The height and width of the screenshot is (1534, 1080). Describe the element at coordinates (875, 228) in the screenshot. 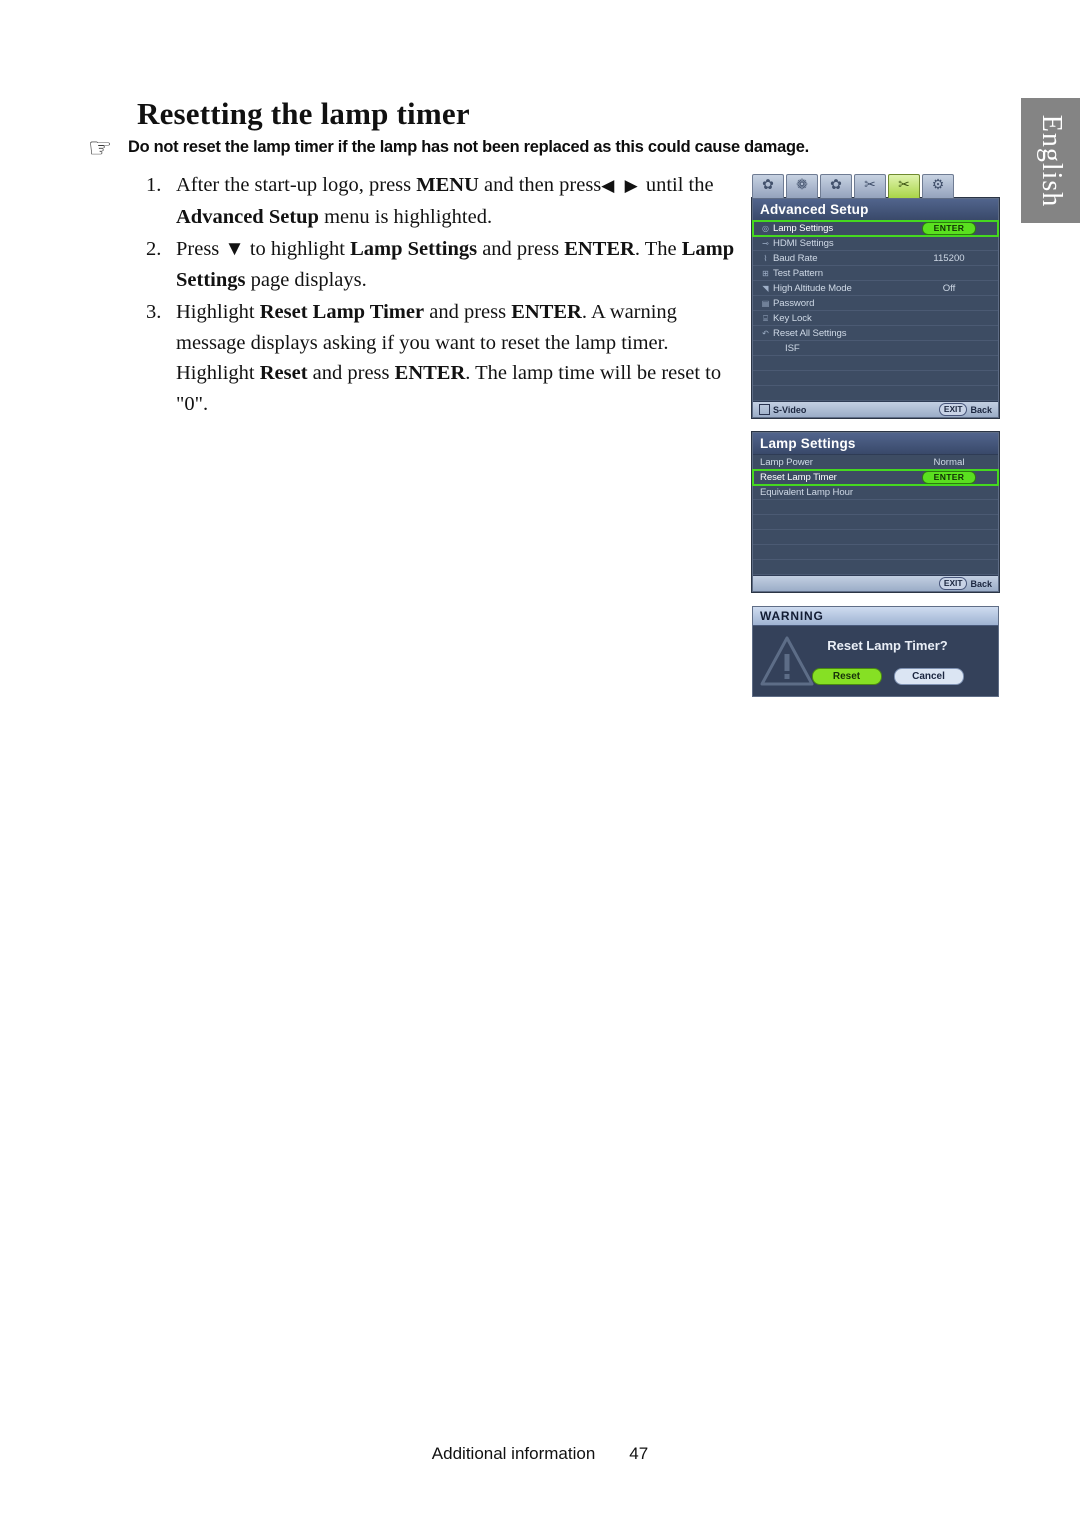

I see `osd-menu-row: ◎ Lamp Settings ENTER` at that location.